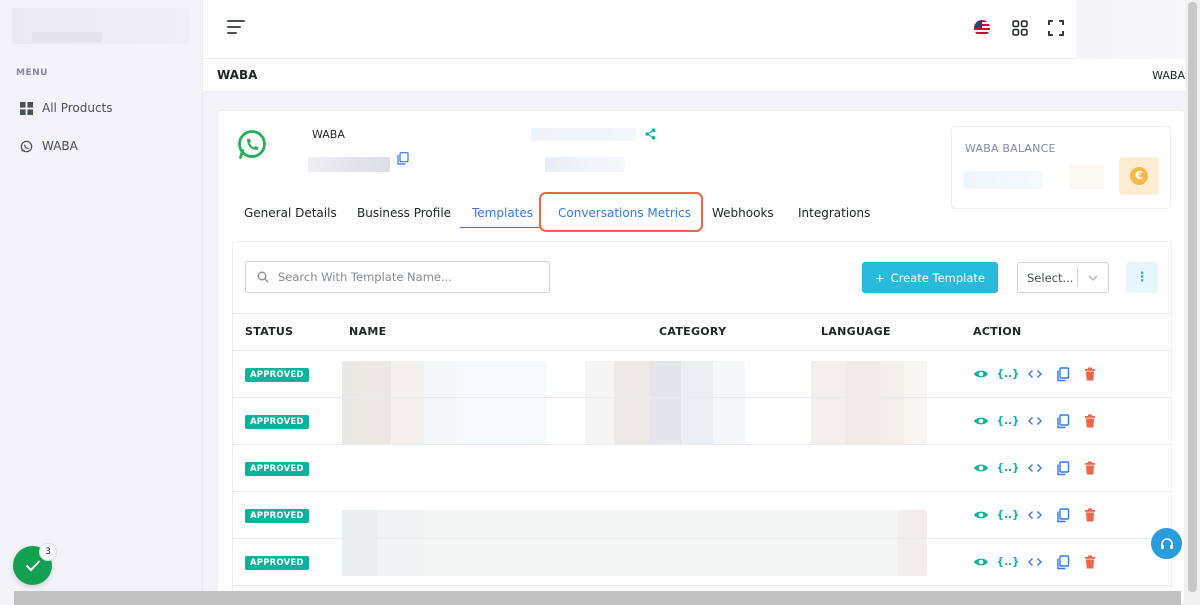 The width and height of the screenshot is (1200, 605). Describe the element at coordinates (1093, 278) in the screenshot. I see `chevron-down-icon` at that location.